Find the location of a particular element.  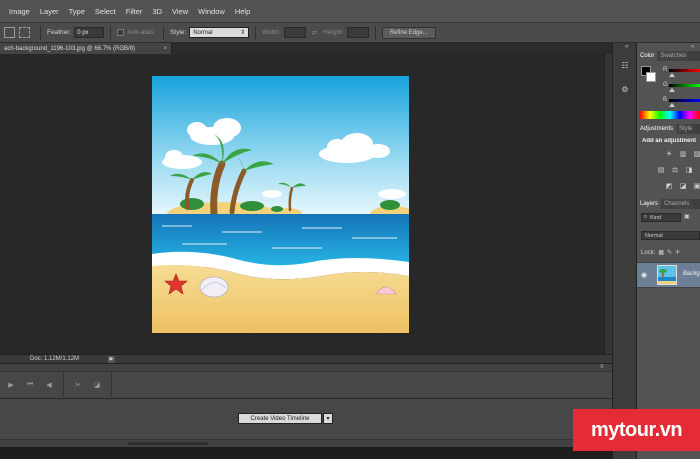

curves-icon: ▨ is located at coordinates (696, 154).